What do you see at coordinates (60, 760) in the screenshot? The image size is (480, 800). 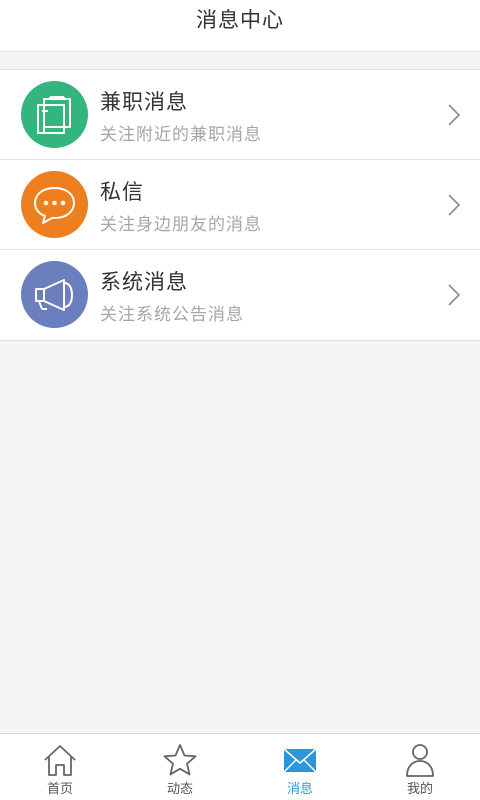 I see `home-icon` at bounding box center [60, 760].